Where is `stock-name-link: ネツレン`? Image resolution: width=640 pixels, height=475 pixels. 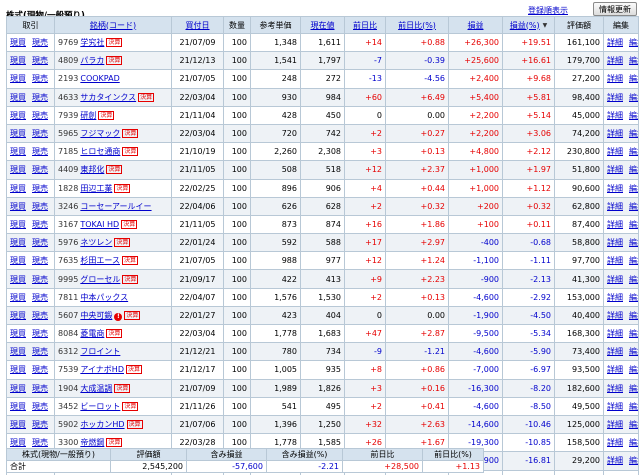
stock-name-link: ネツレン is located at coordinates (96, 242).